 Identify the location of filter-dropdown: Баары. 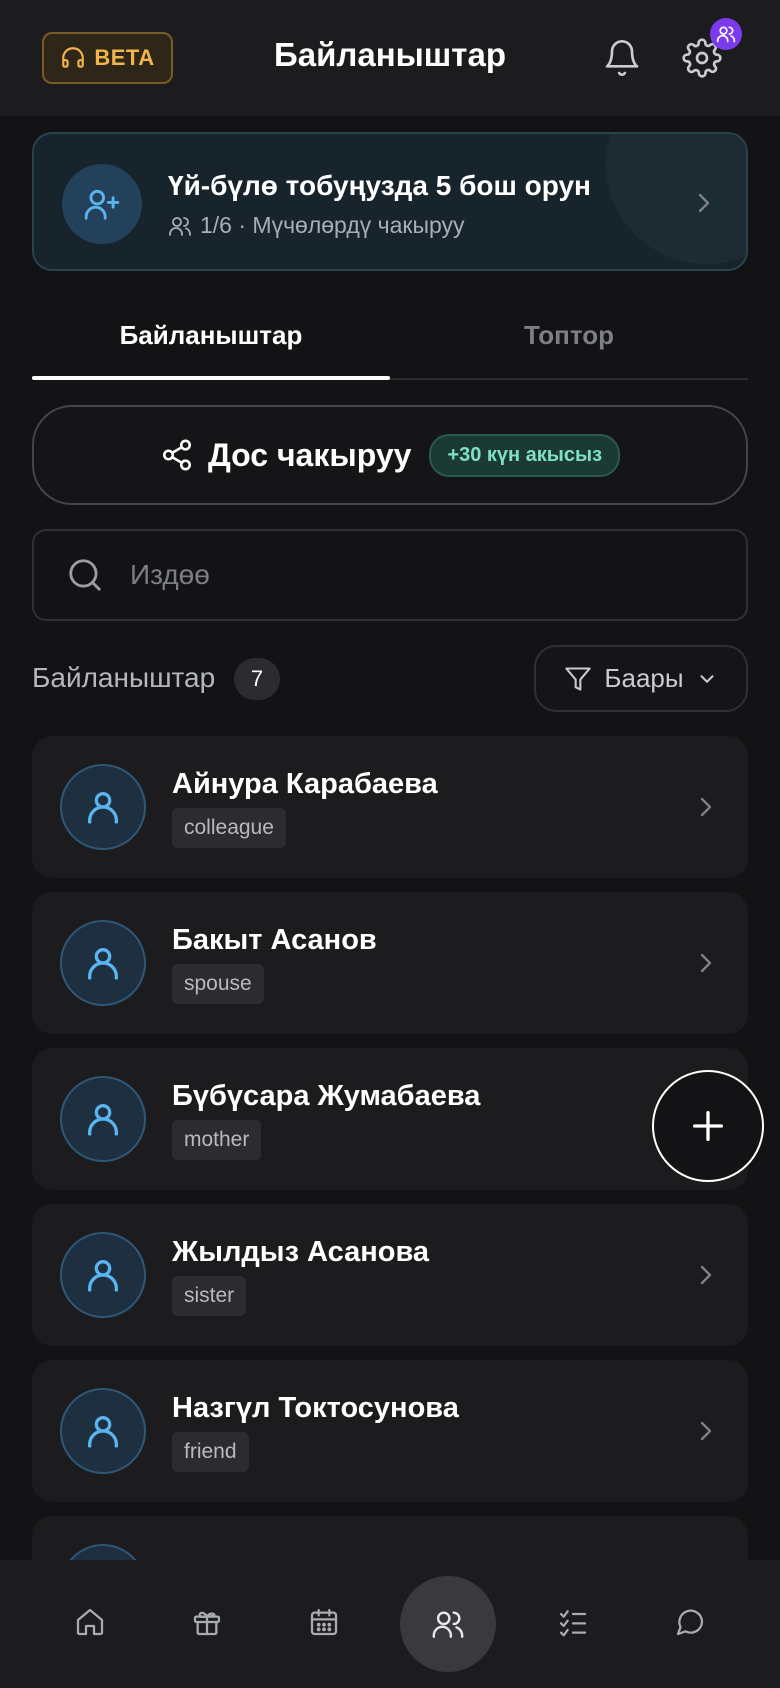
(641, 678).